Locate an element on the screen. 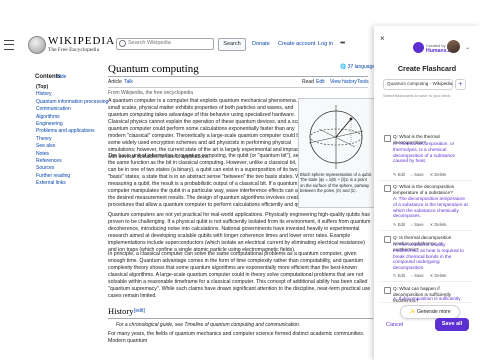 The height and width of the screenshot is (360, 480). toc-item: Sources is located at coordinates (69, 168).